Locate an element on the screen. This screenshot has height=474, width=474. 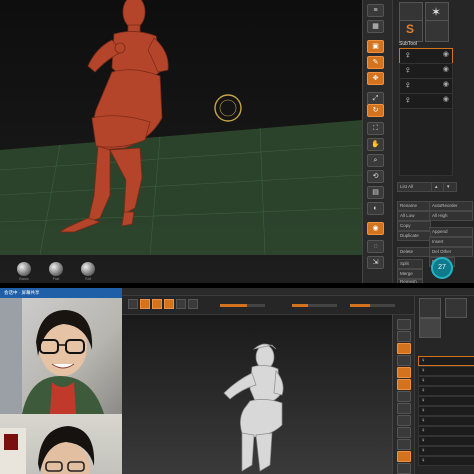
split-button: Split is located at coordinates (410, 264).